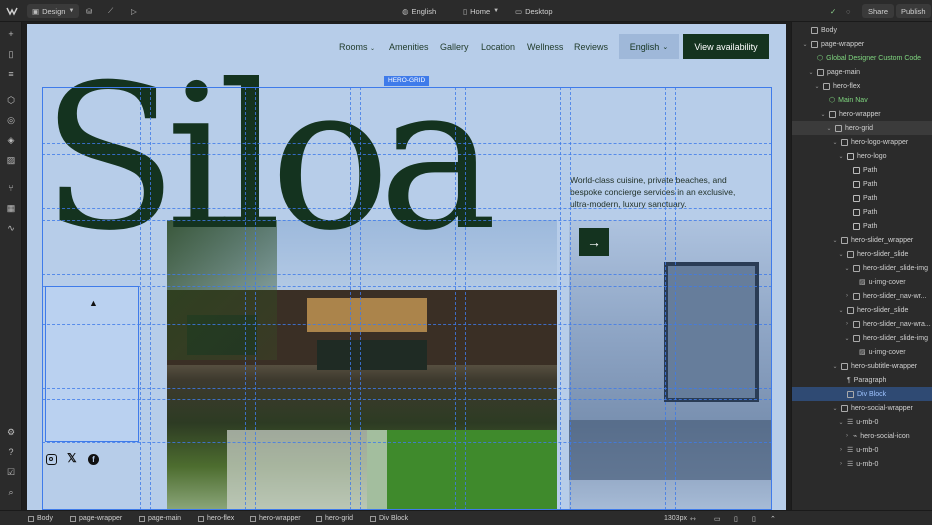 This screenshot has height=525, width=932. I want to click on language-selector: English ⌄, so click(649, 46).